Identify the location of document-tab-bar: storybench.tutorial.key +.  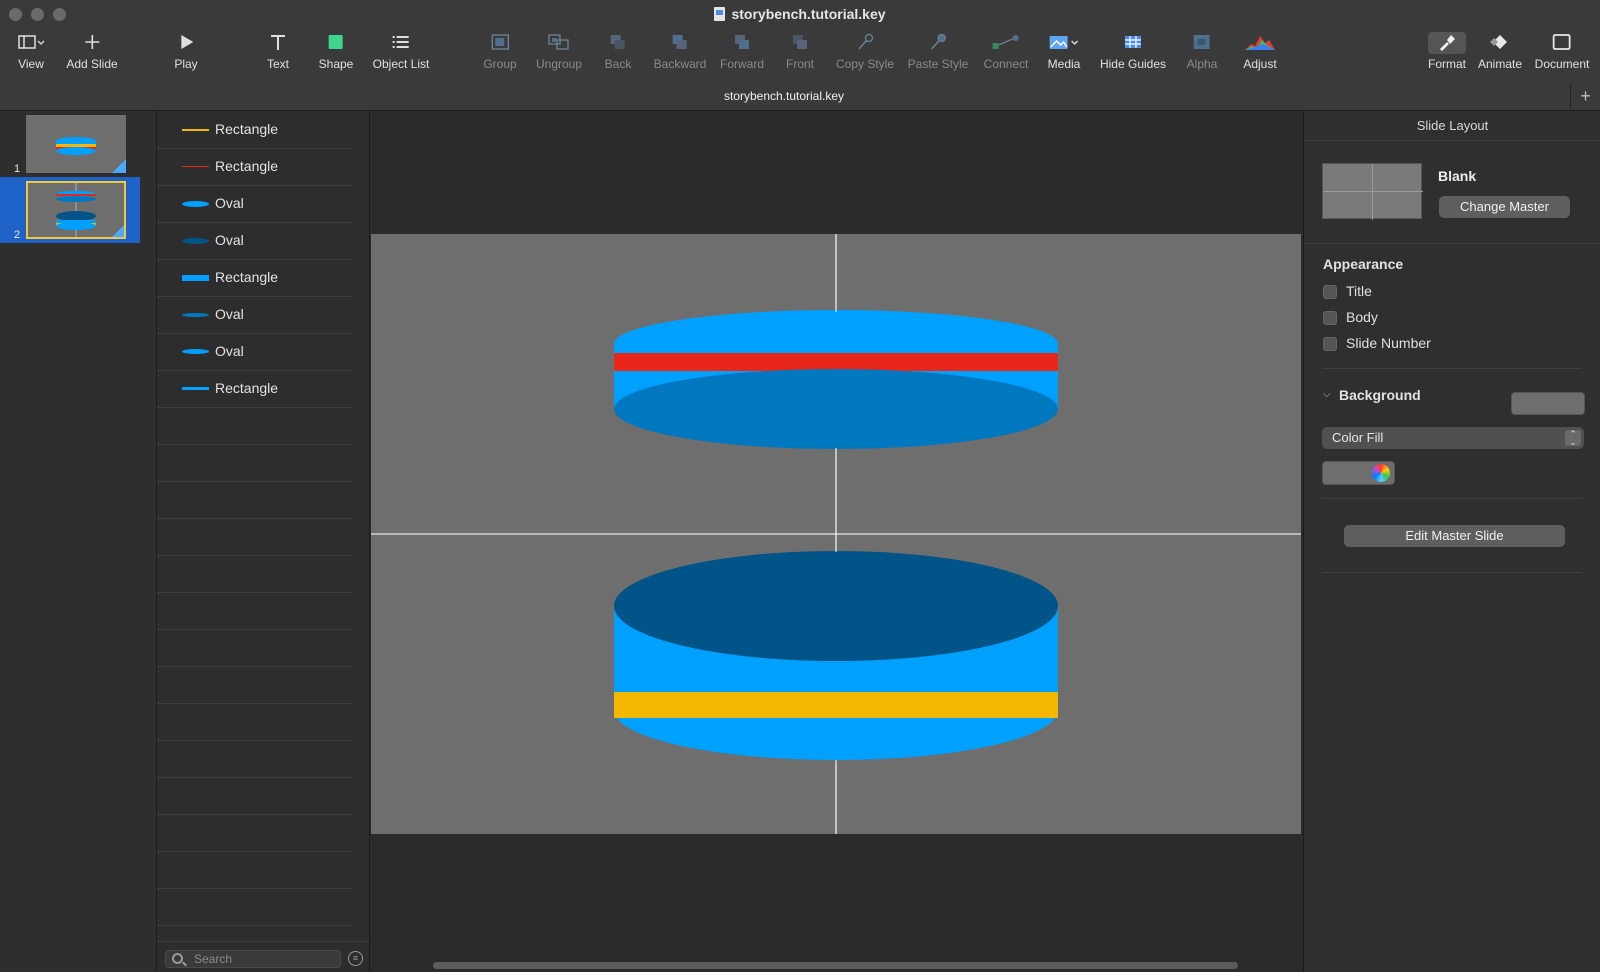
(800, 97).